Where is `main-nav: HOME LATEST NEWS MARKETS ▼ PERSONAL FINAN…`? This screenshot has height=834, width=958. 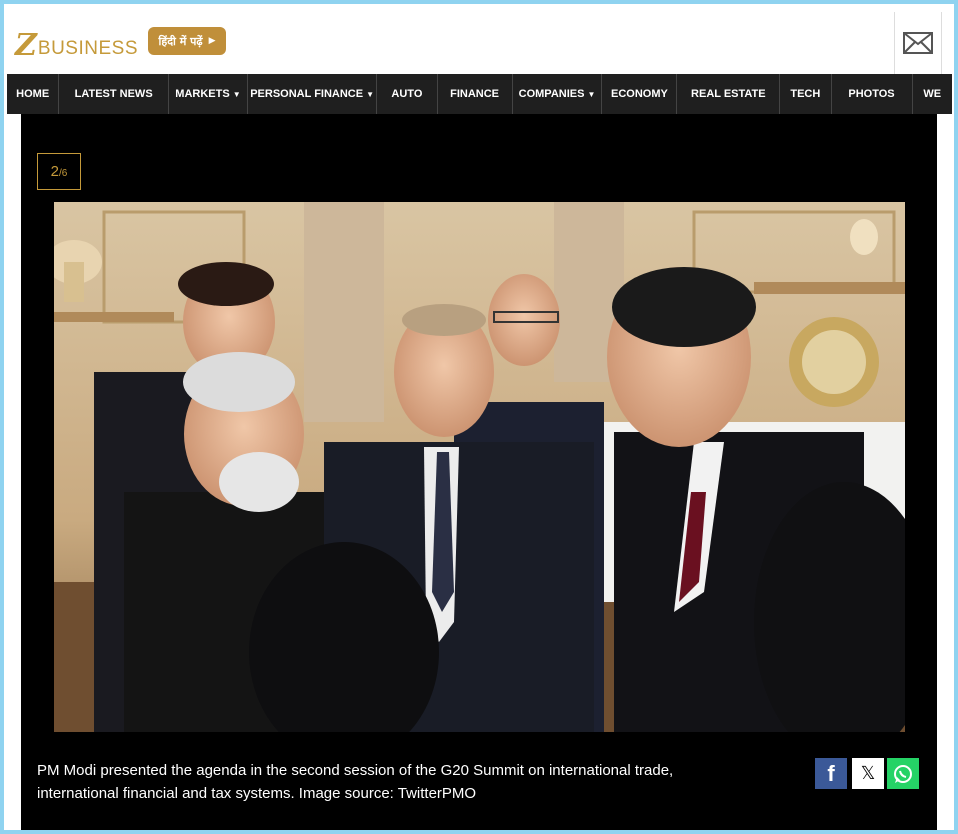 main-nav: HOME LATEST NEWS MARKETS ▼ PERSONAL FINAN… is located at coordinates (479, 94).